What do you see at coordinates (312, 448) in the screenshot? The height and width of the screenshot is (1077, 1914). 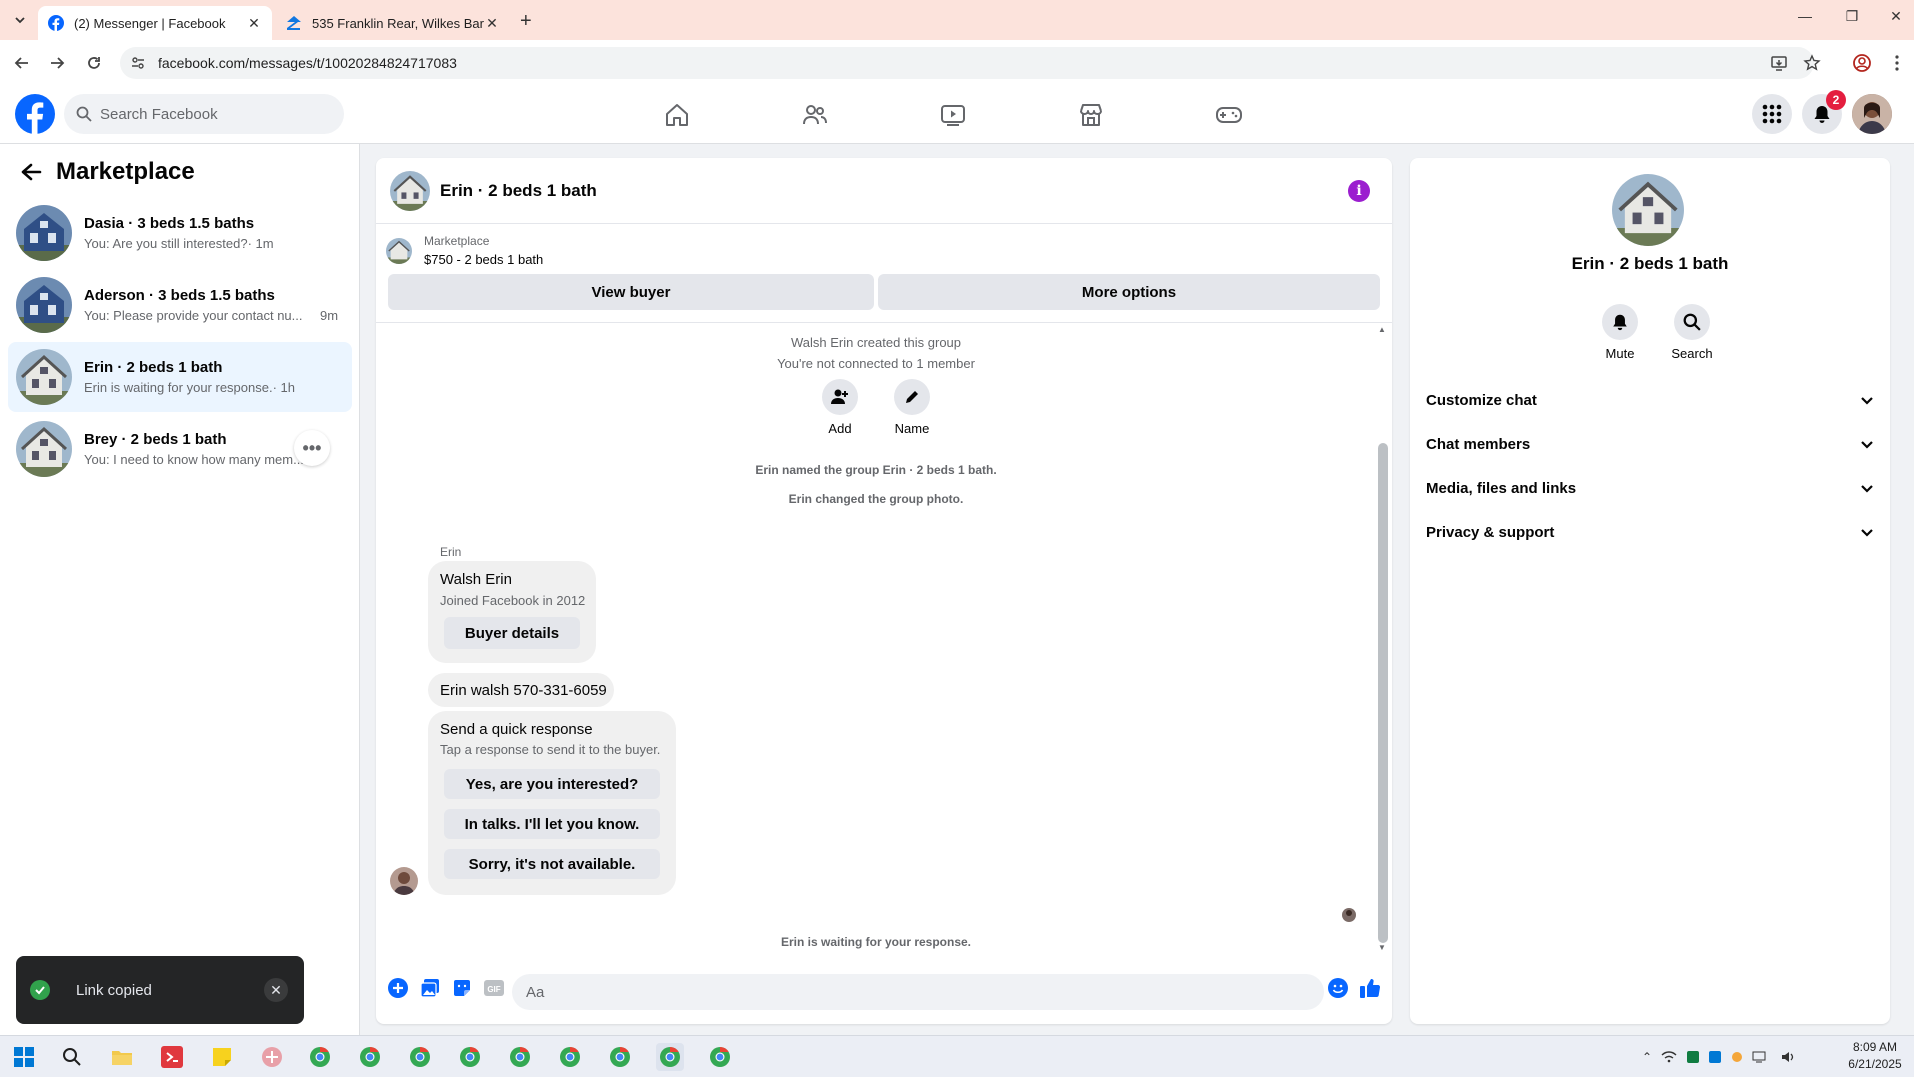 I see `more-options-icon: •••` at bounding box center [312, 448].